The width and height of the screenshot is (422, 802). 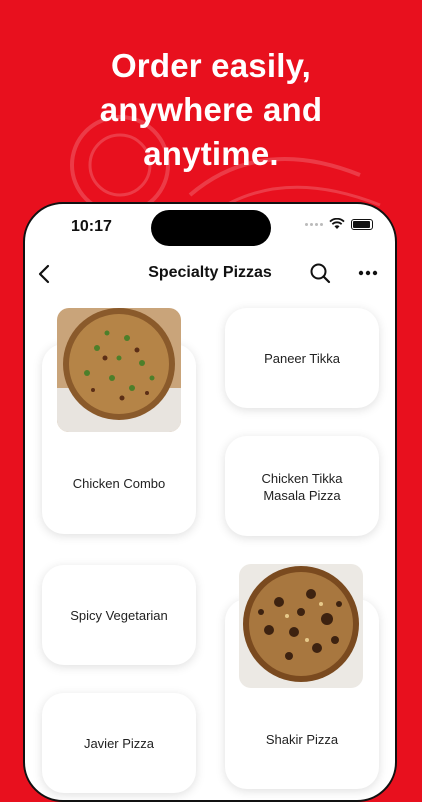 I want to click on product-card-javier-pizza: Javier Pizza, so click(x=119, y=743).